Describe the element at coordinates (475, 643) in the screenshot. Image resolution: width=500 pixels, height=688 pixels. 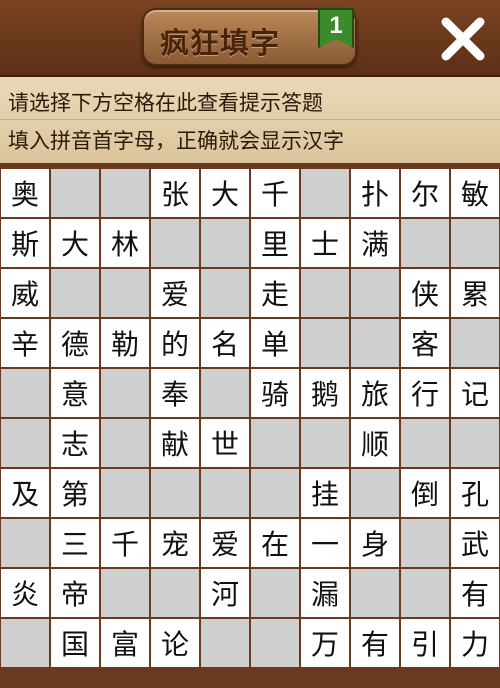
I see `grid-cell-letter: 力` at that location.